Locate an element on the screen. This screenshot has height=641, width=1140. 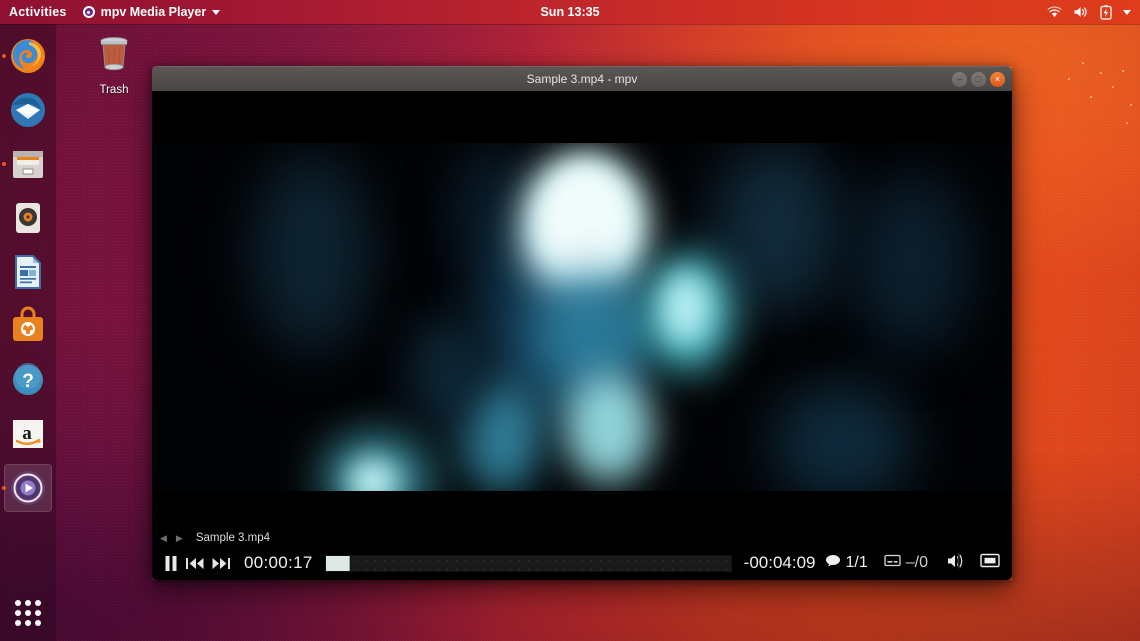
time-position: 00:00:17 is located at coordinates (278, 563).